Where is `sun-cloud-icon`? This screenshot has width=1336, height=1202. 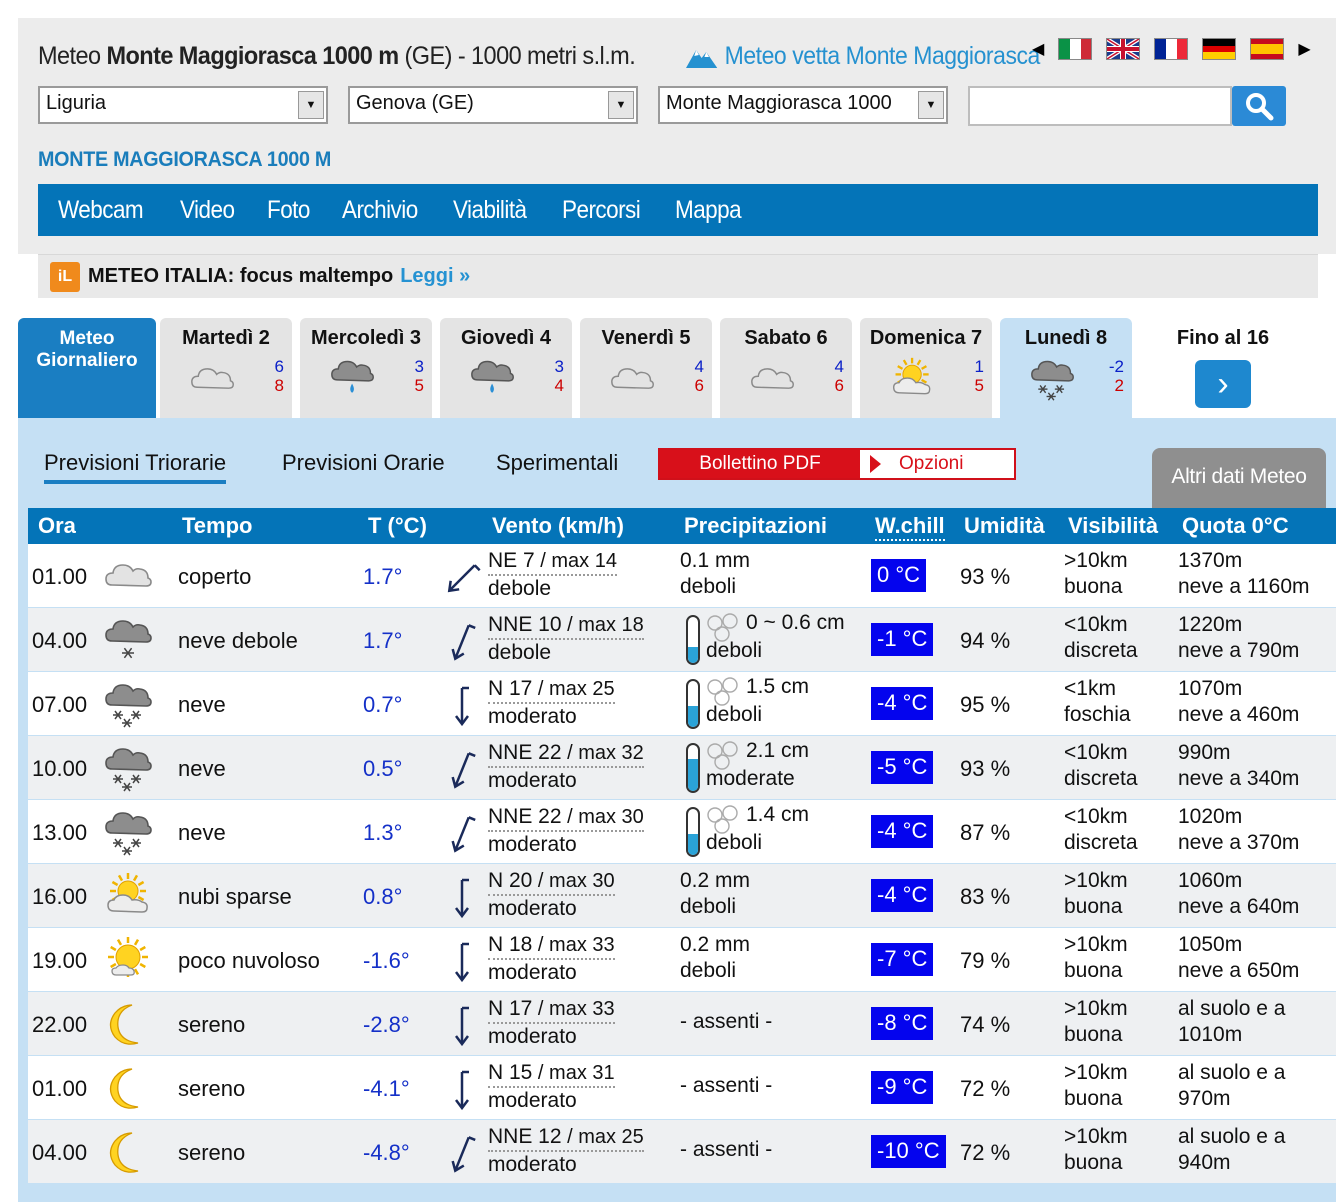
sun-cloud-icon is located at coordinates (913, 379).